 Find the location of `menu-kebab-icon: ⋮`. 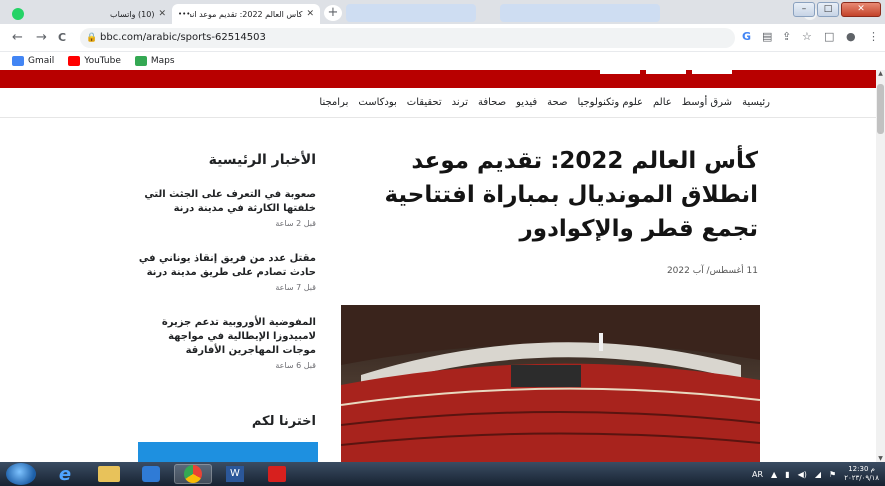

menu-kebab-icon: ⋮ is located at coordinates (873, 36).